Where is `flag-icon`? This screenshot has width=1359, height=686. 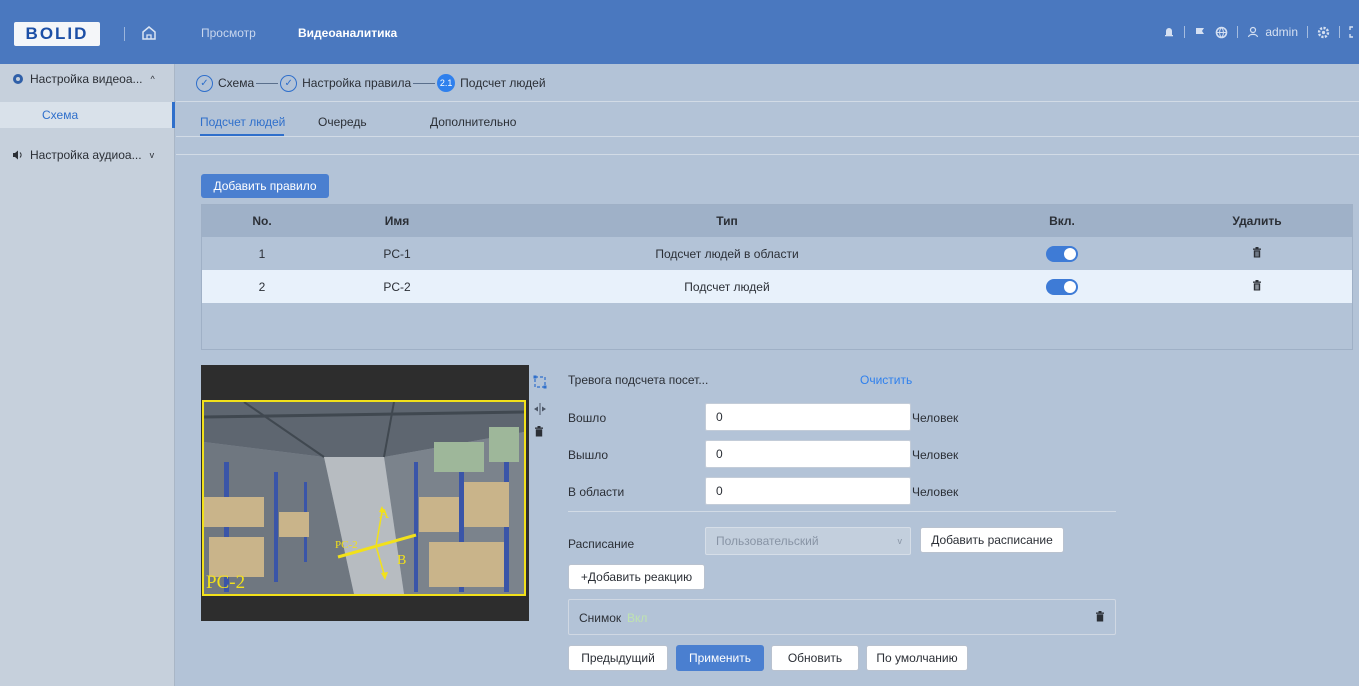
flag-icon is located at coordinates (1200, 32).